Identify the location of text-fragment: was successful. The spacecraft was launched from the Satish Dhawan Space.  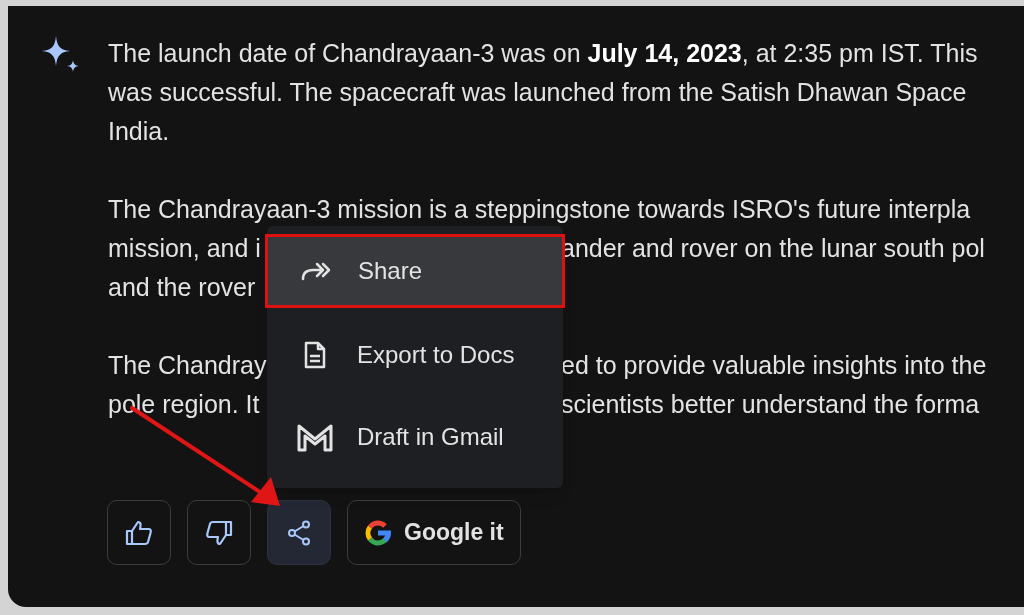
(537, 92).